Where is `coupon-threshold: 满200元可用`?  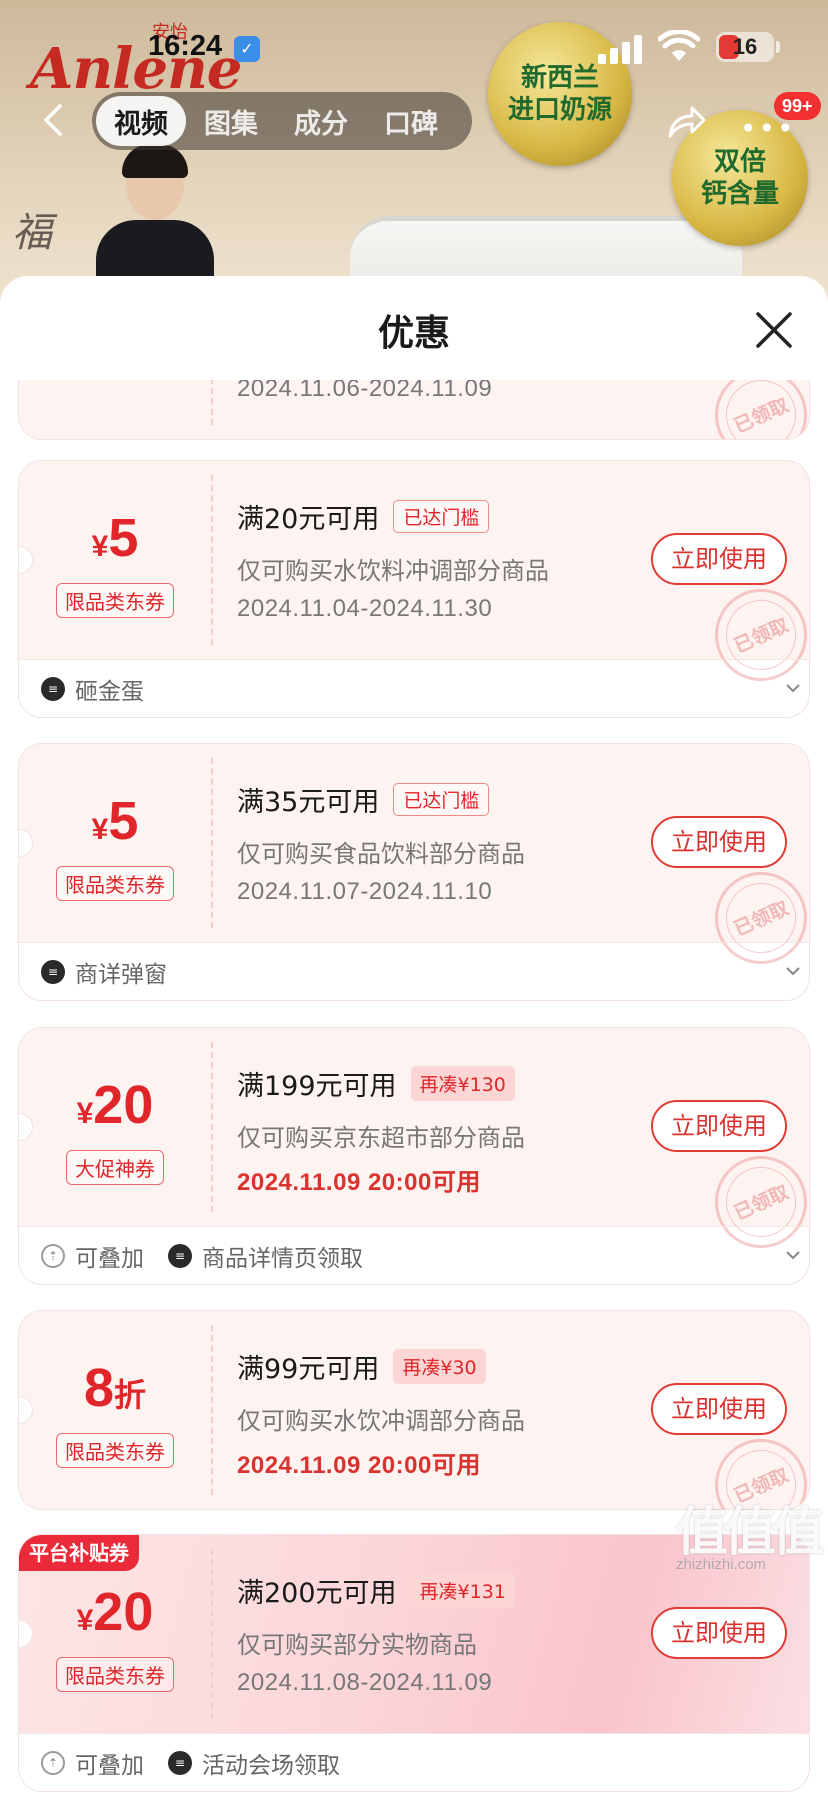 coupon-threshold: 满200元可用 is located at coordinates (317, 1593).